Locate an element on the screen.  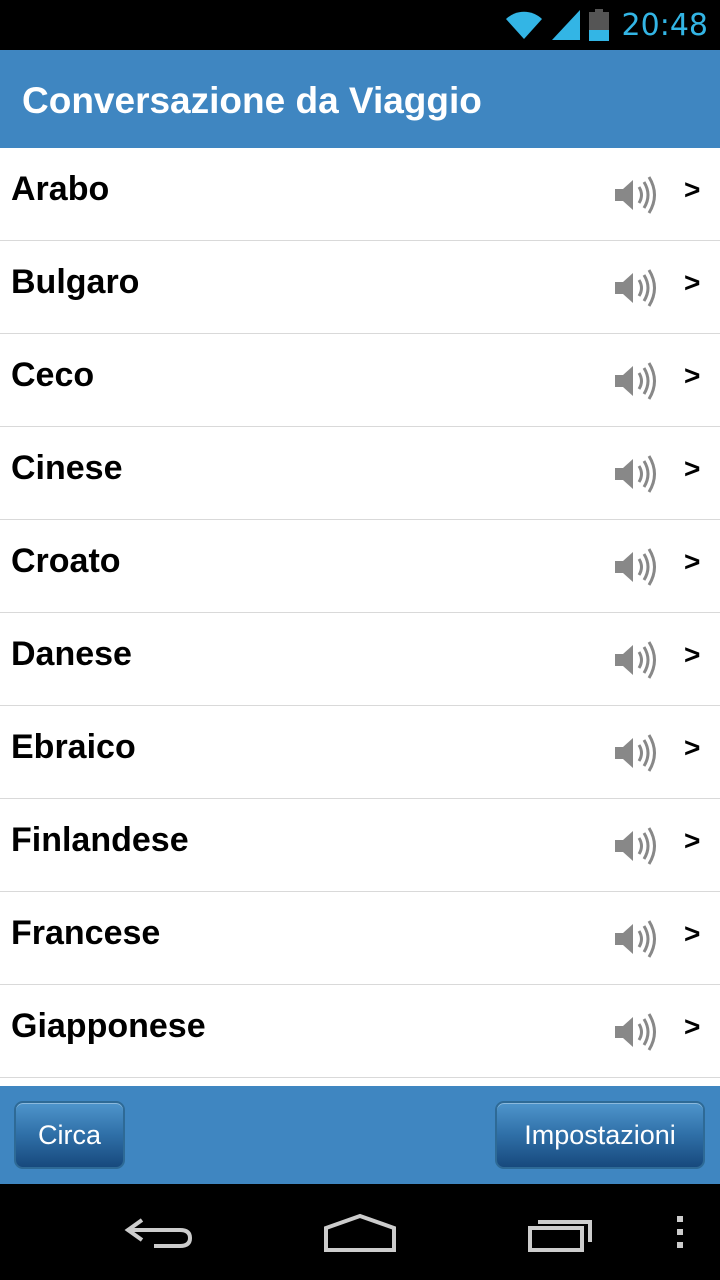
system-nav-bar is located at coordinates (360, 1232).